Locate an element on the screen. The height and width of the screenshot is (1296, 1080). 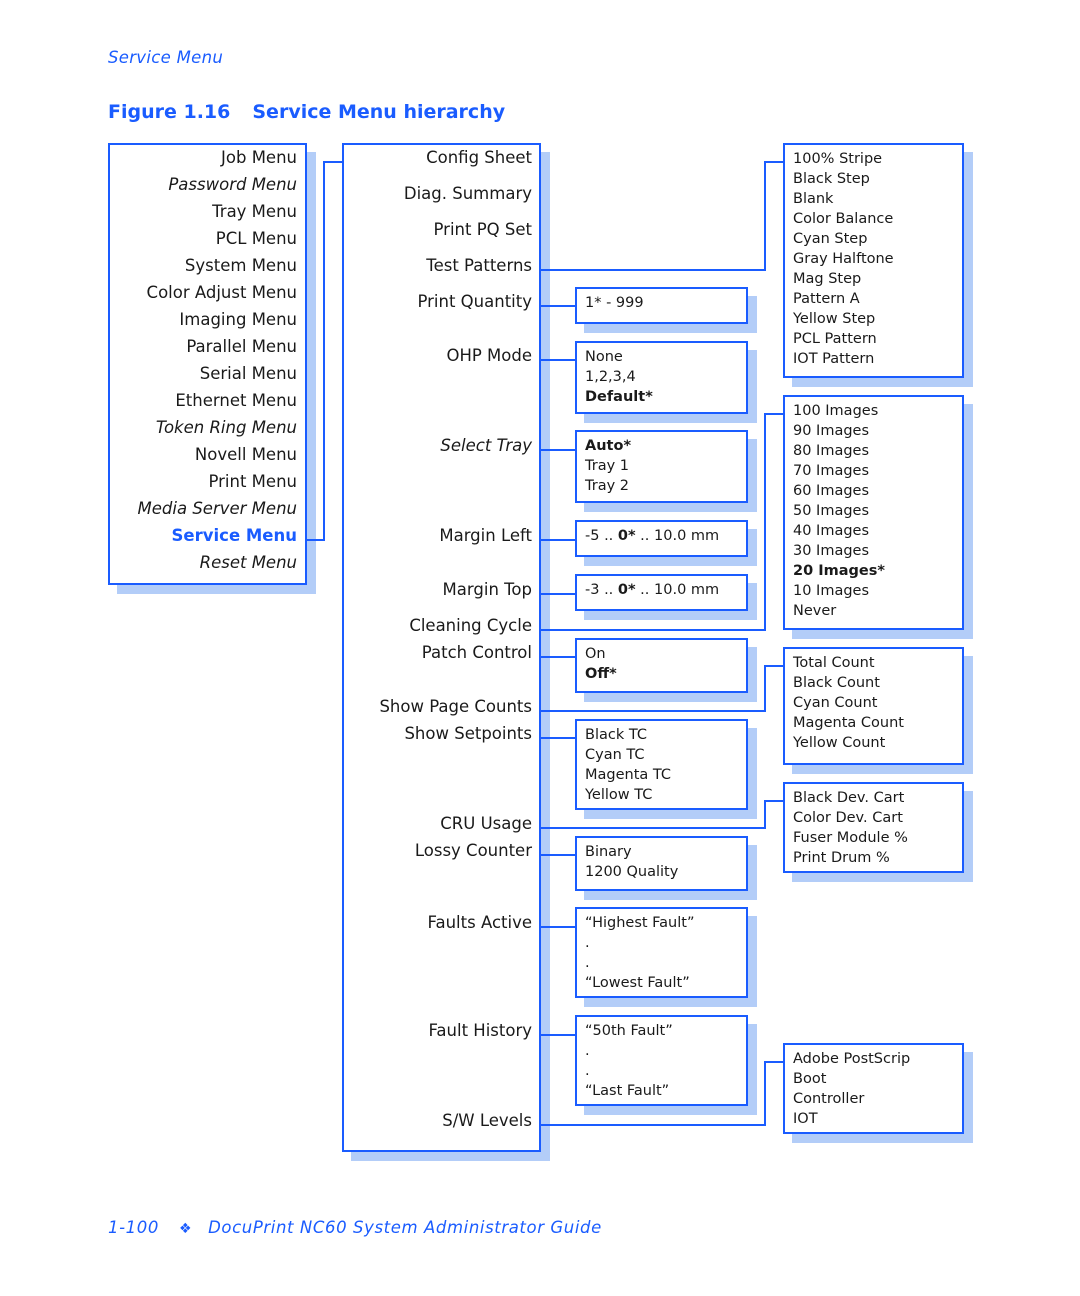
range-min: -3 is located at coordinates (592, 590).